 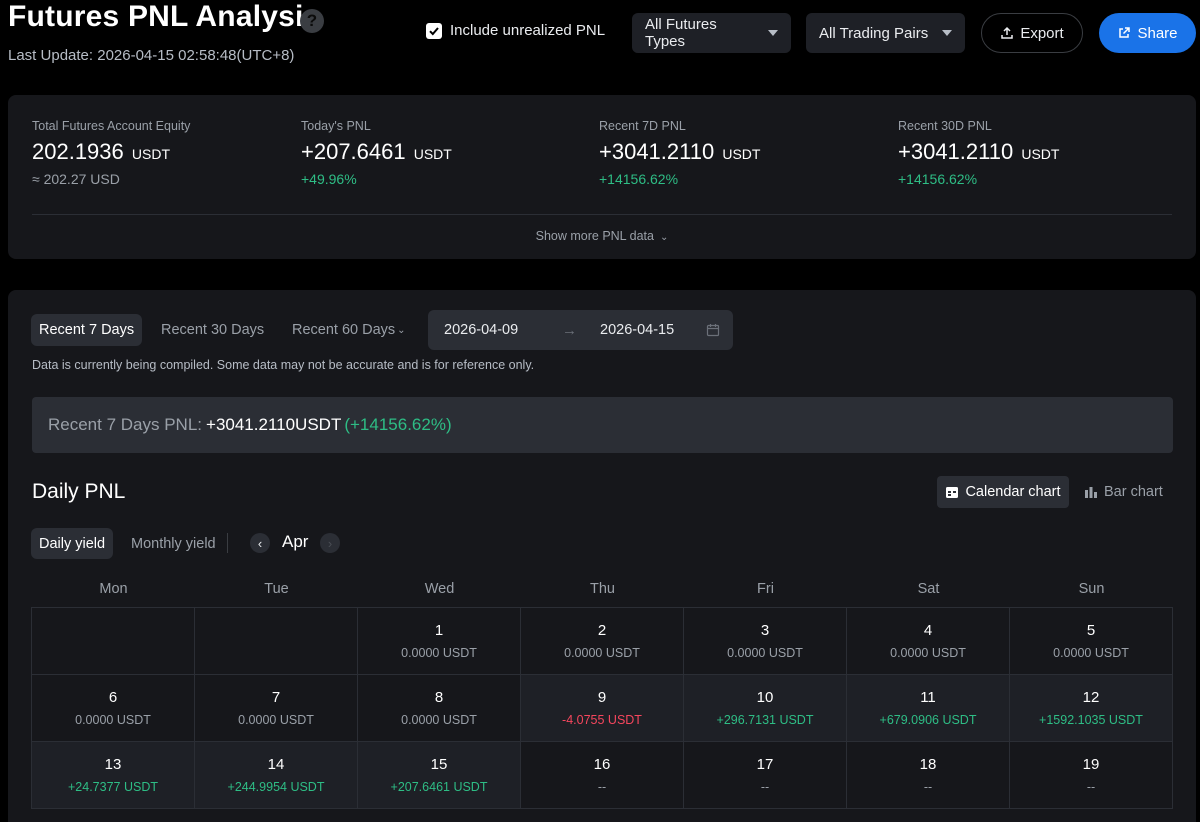 What do you see at coordinates (439, 589) in the screenshot?
I see `weekday-label: Wed` at bounding box center [439, 589].